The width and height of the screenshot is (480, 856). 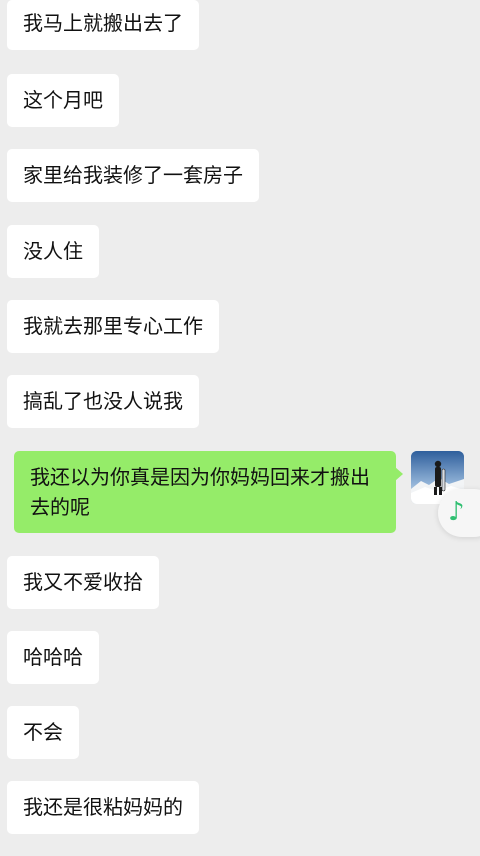 What do you see at coordinates (200, 492) in the screenshot?
I see `message-text: 我还以为你真是因为你妈妈回来才搬出去的呢` at bounding box center [200, 492].